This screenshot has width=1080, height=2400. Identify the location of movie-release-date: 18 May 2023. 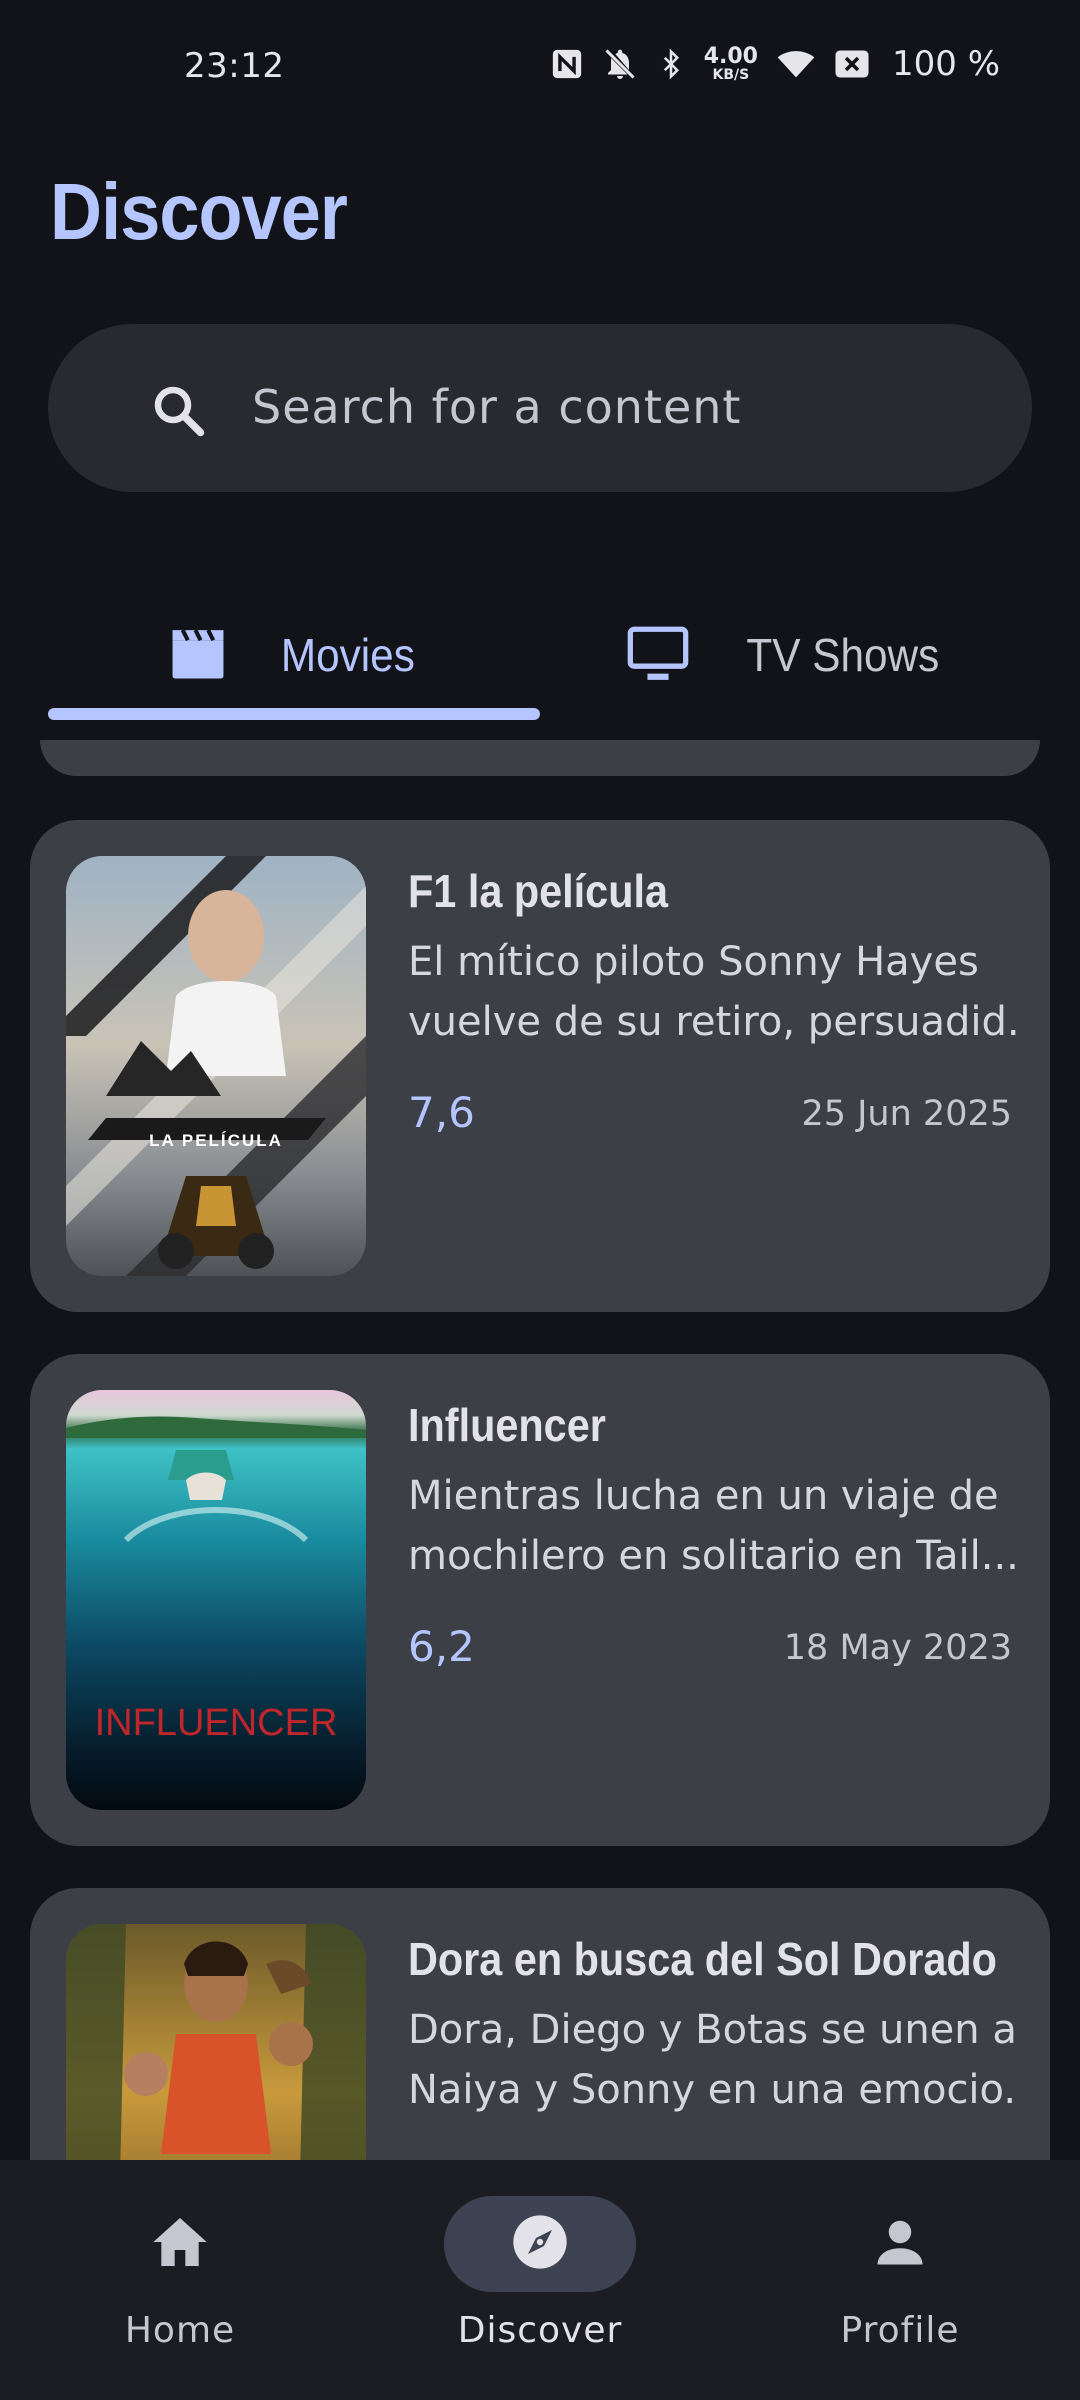
(897, 1648).